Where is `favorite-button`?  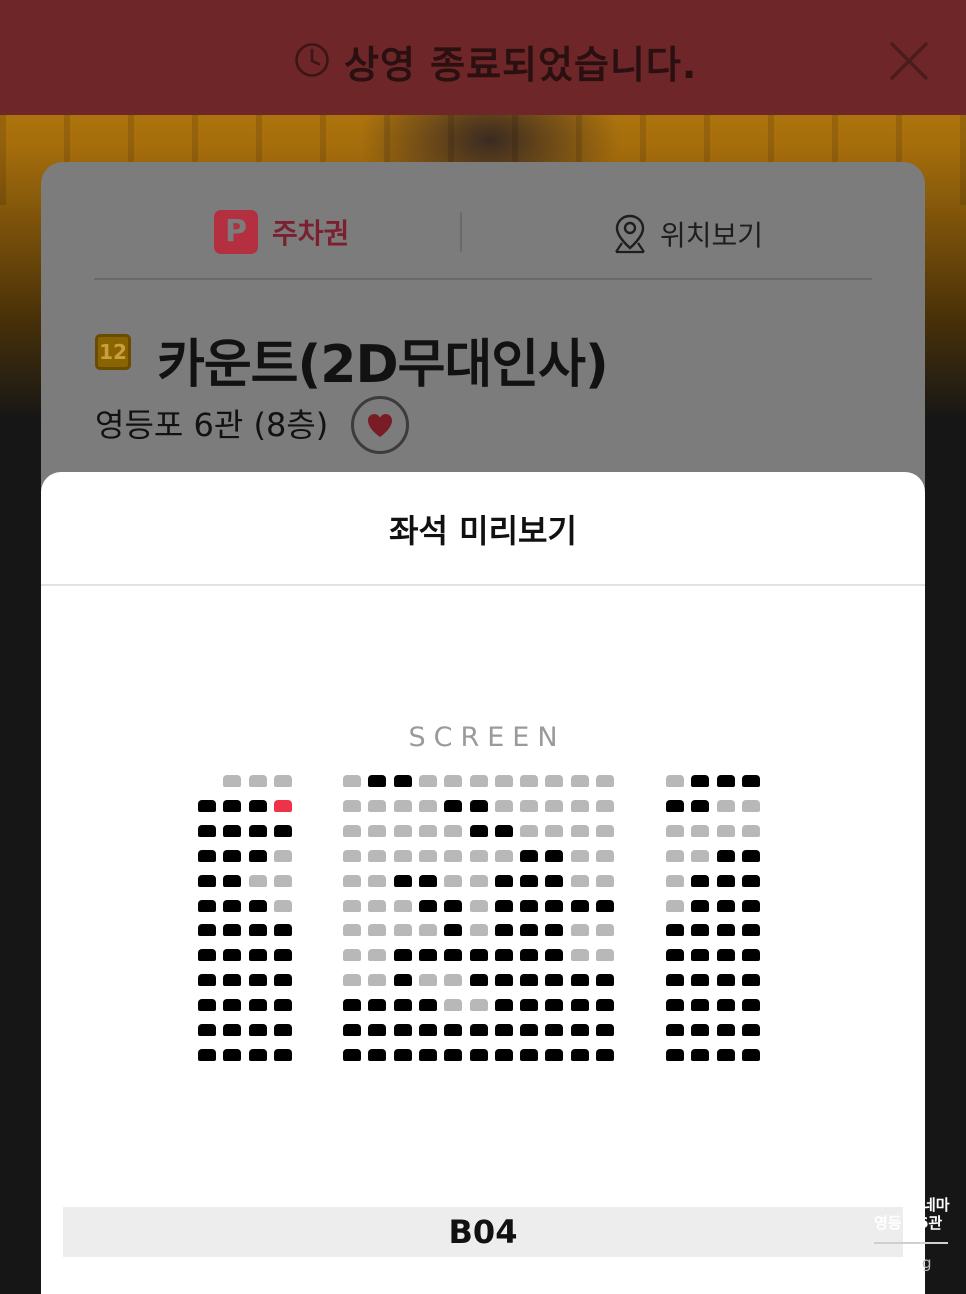
favorite-button is located at coordinates (380, 425).